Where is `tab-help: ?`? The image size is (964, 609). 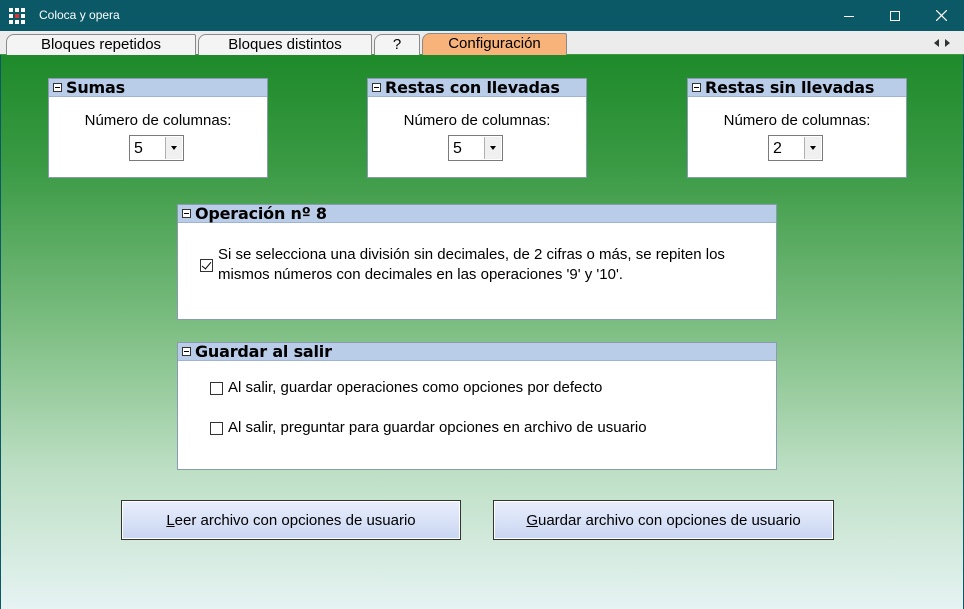 tab-help: ? is located at coordinates (397, 44).